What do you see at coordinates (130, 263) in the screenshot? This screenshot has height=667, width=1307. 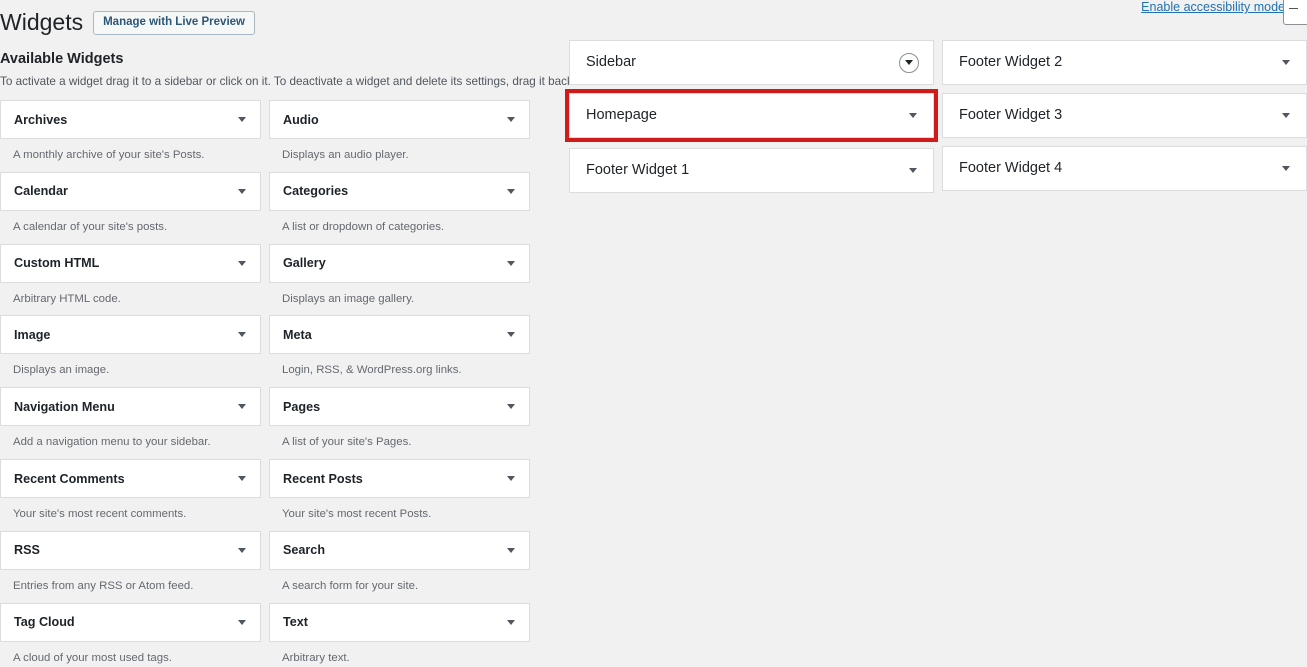 I see `available-widget-custom-html: Custom HTML` at bounding box center [130, 263].